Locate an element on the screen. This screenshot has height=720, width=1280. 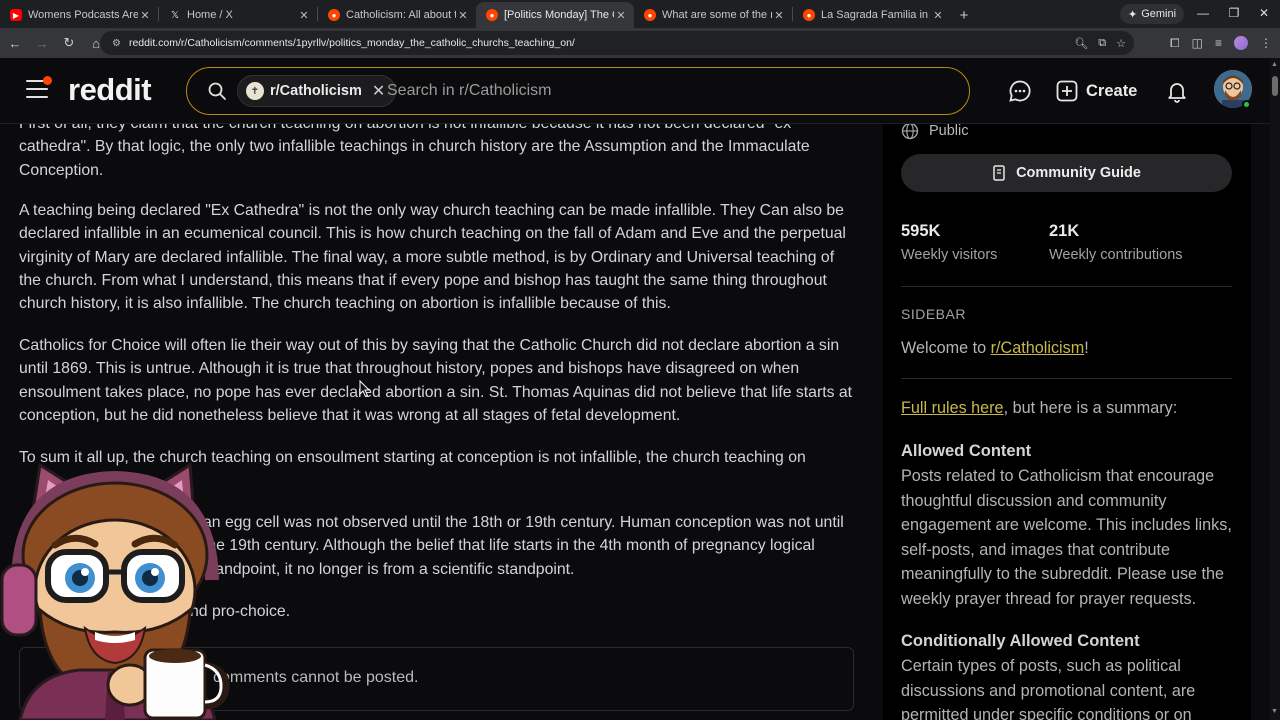
streamer-mascot-overlay is located at coordinates (115, 591).